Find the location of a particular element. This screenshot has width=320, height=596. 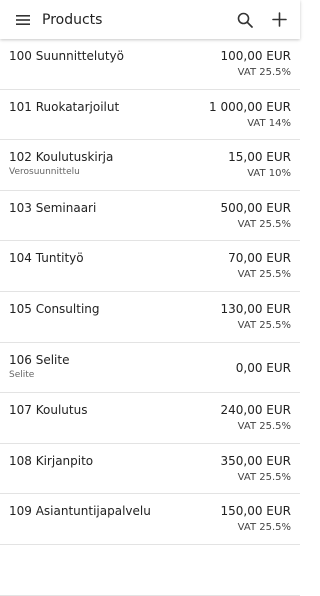

product-row: 105 Consulting 130,00 EUR VAT 25.5% is located at coordinates (150, 317).